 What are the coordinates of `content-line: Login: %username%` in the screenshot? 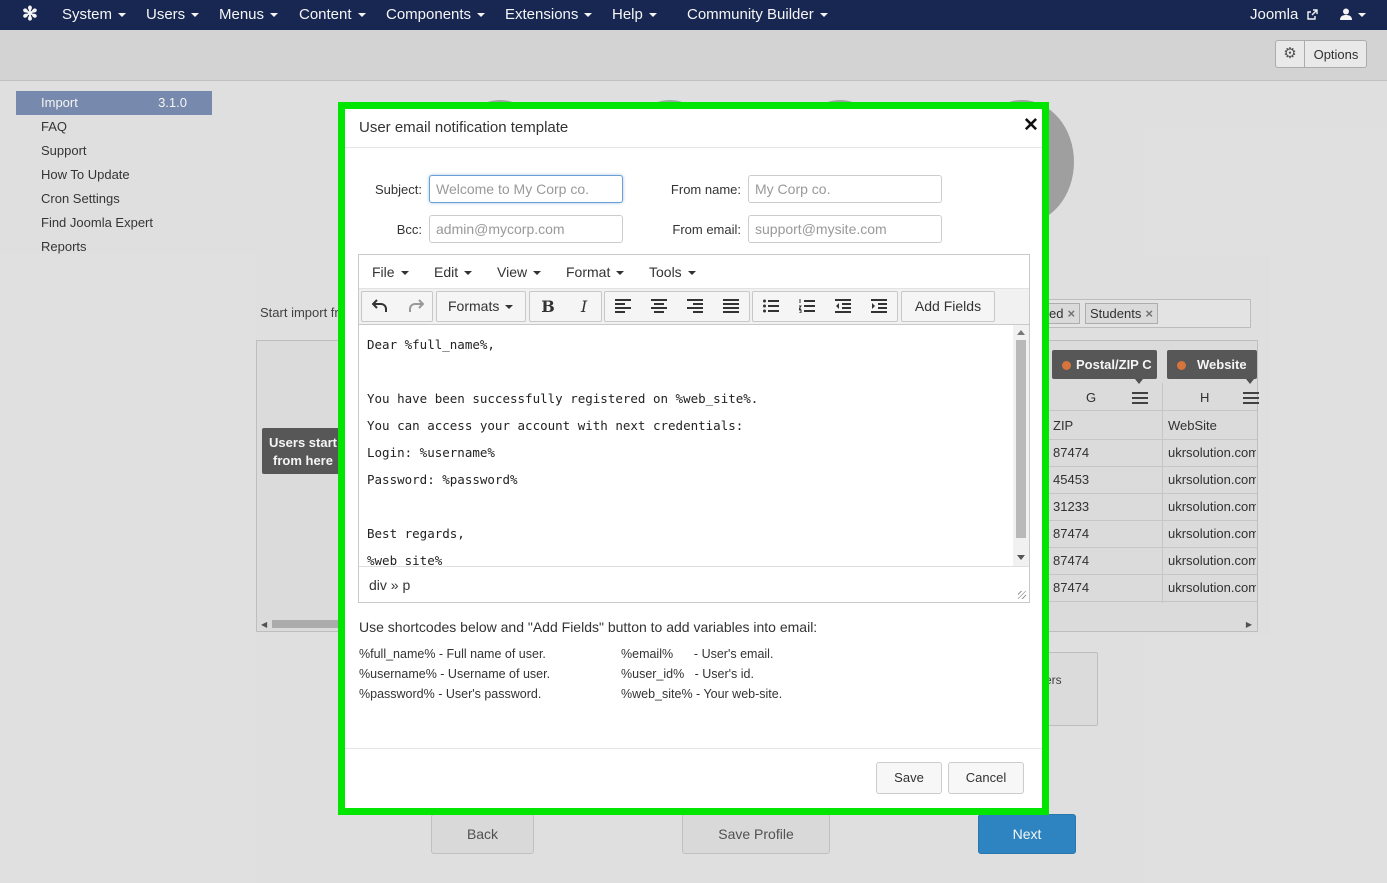 It's located at (431, 452).